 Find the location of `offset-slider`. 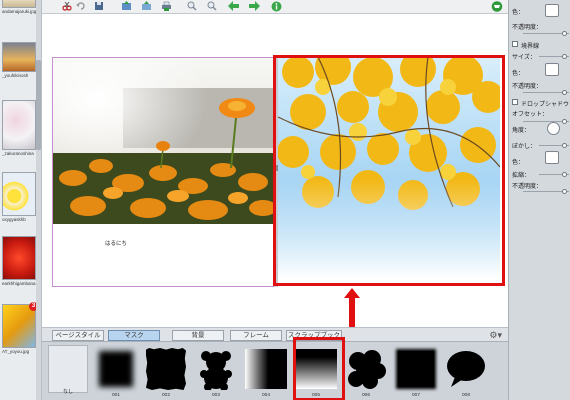

offset-slider is located at coordinates (546, 121).